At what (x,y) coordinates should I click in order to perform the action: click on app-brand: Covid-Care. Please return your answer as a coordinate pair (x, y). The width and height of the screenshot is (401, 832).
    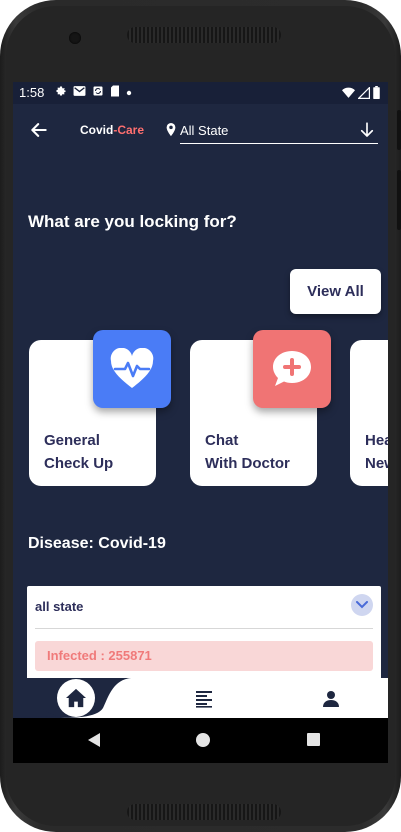
    Looking at the image, I should click on (112, 130).